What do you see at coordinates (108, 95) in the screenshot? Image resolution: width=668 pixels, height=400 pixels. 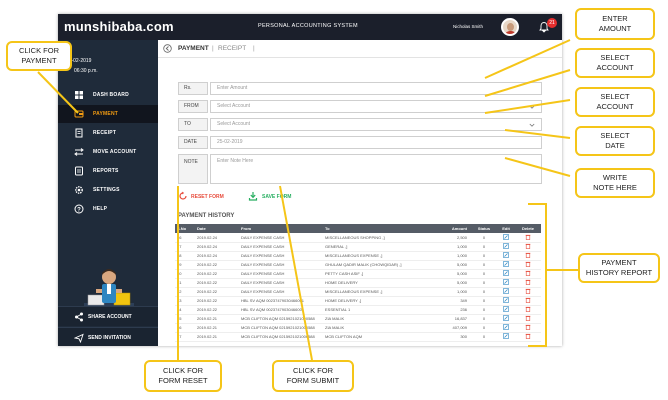 I see `sidebar-item-dashboard: DASH BOARD` at bounding box center [108, 95].